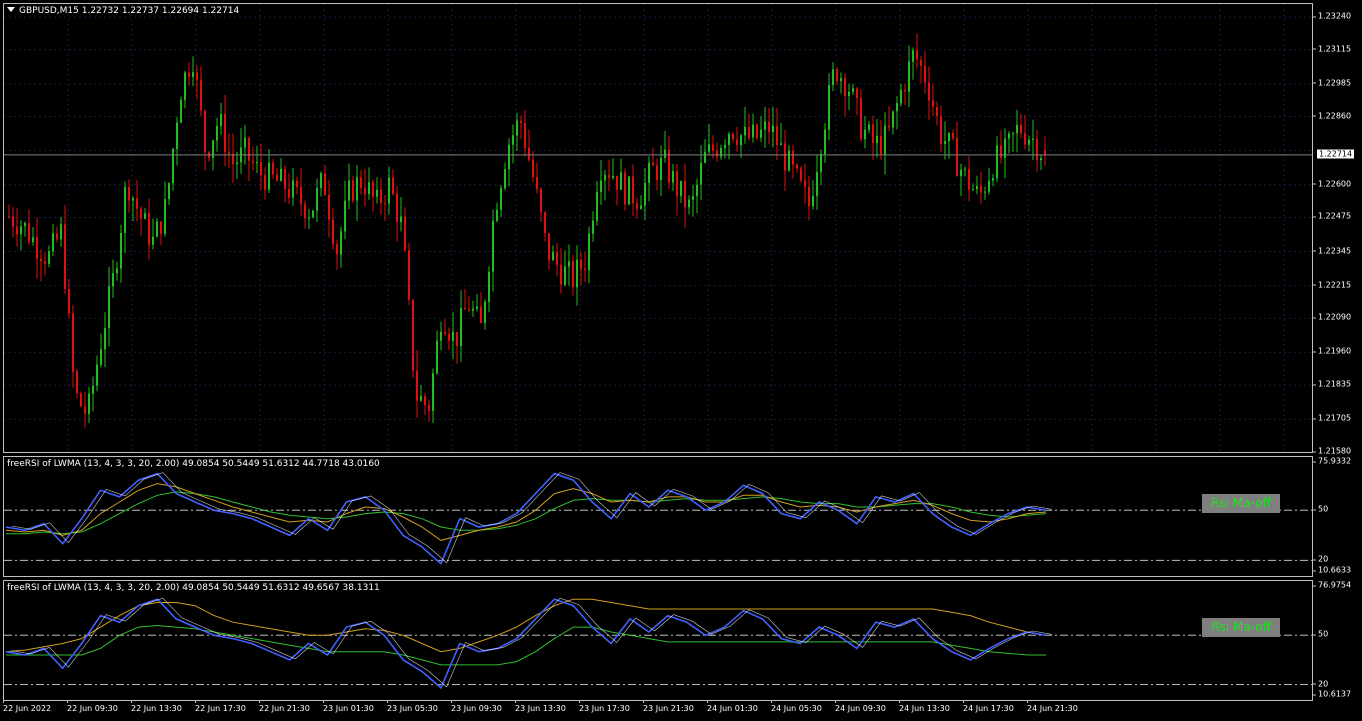 This screenshot has width=1362, height=721. What do you see at coordinates (1241, 627) in the screenshot?
I see `rsi-ma-off-button-2: Rsi Ma-off` at bounding box center [1241, 627].